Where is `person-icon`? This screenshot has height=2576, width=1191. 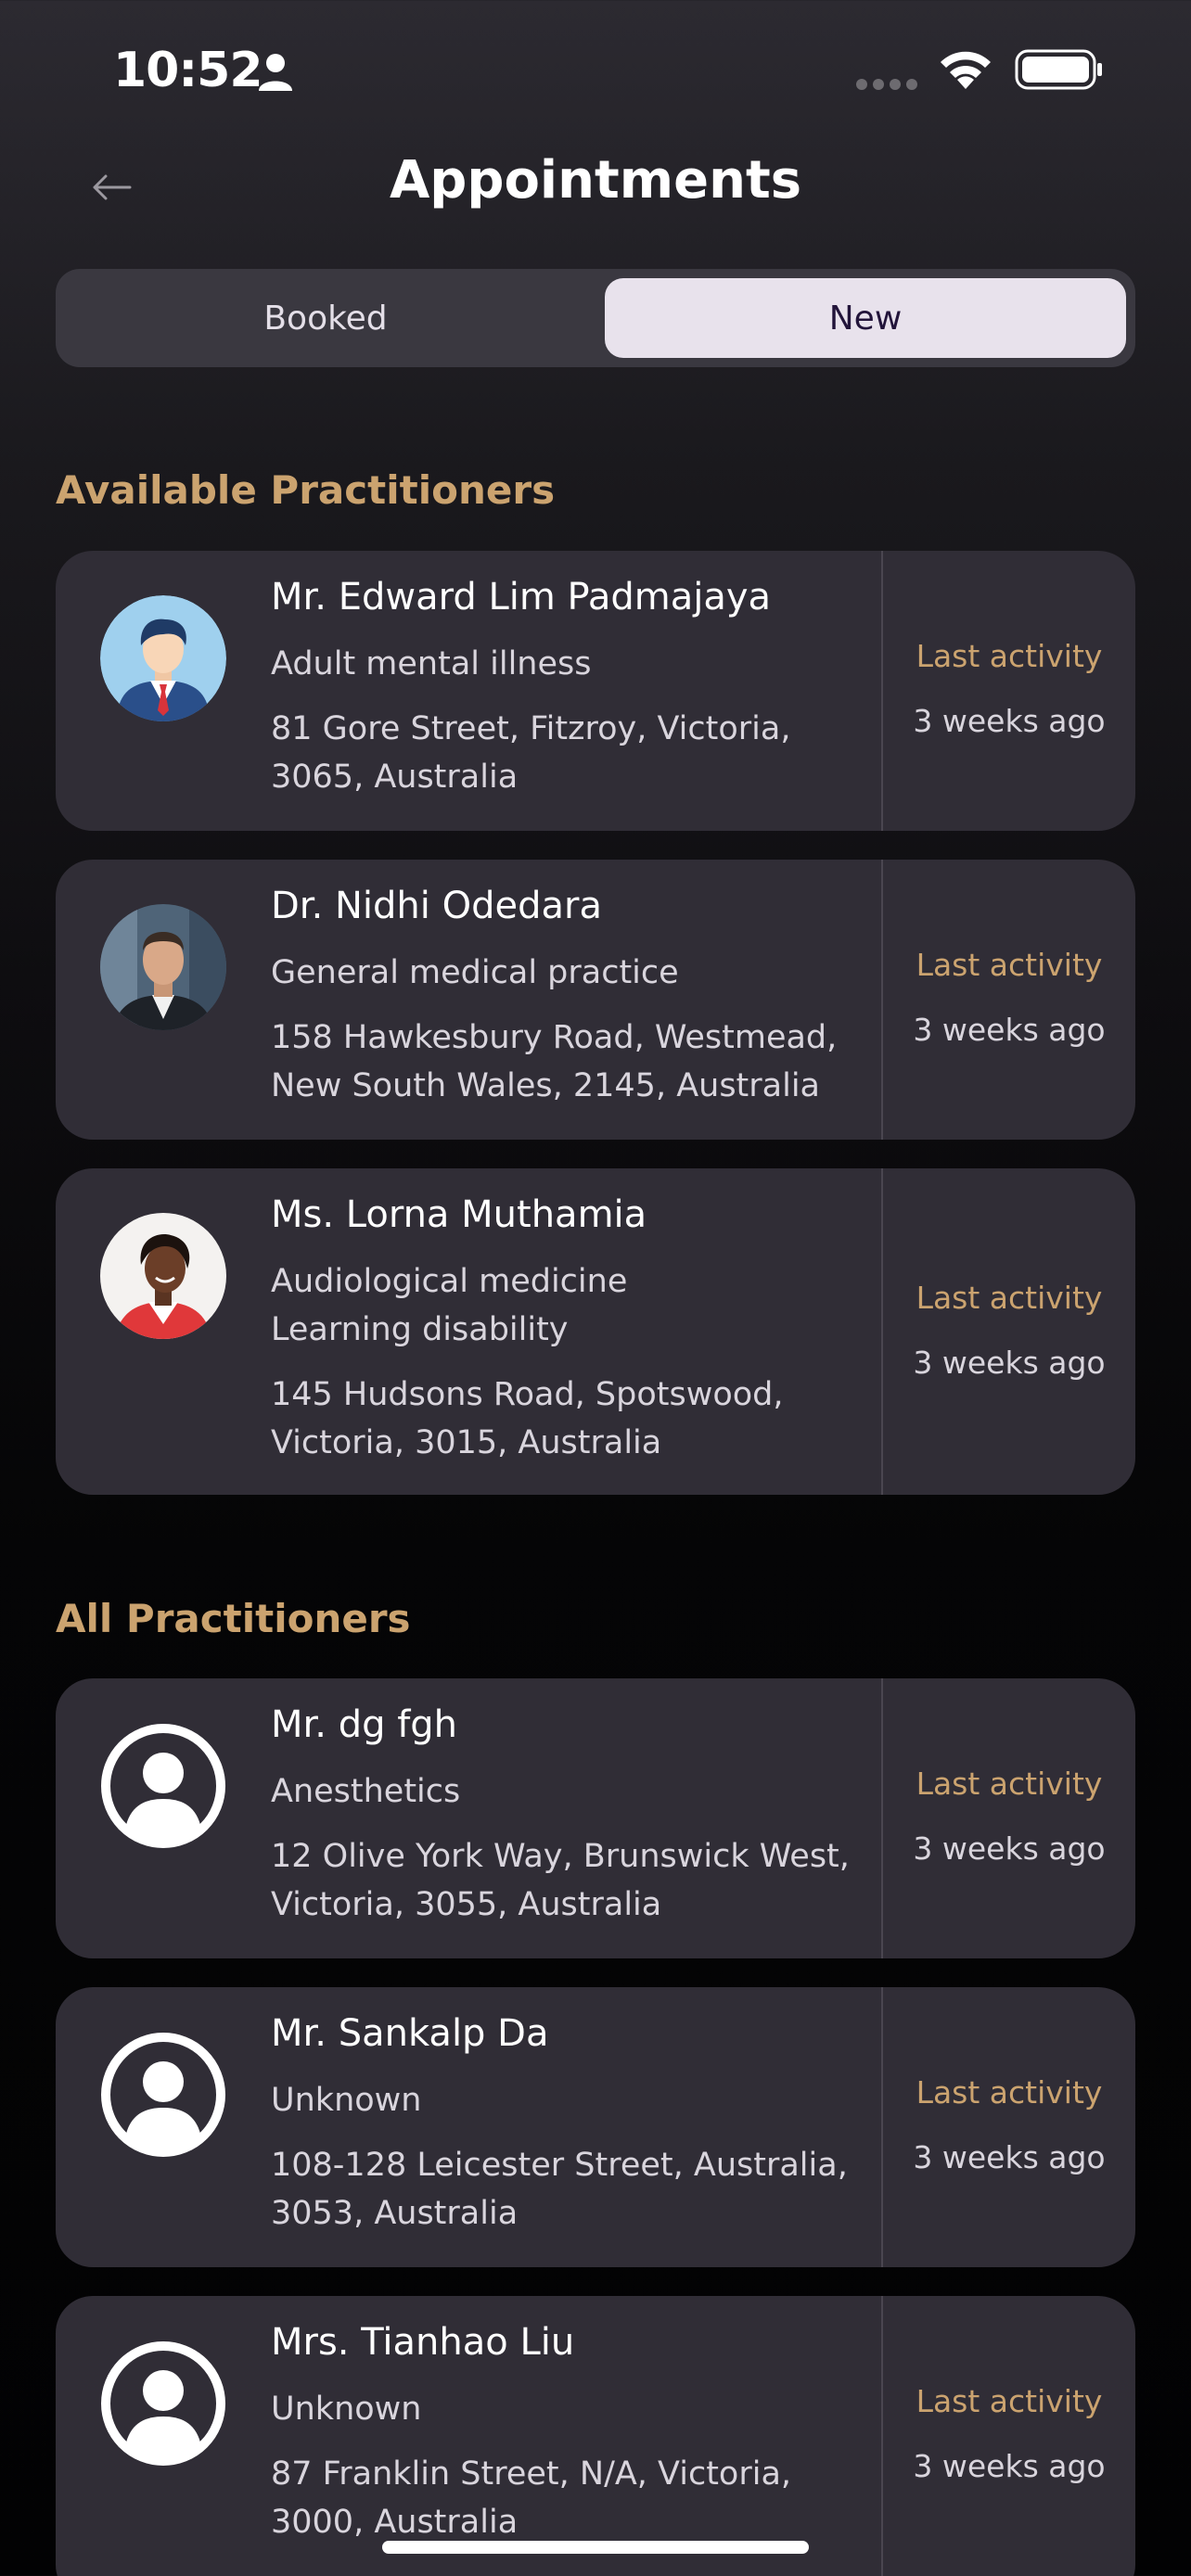 person-icon is located at coordinates (275, 72).